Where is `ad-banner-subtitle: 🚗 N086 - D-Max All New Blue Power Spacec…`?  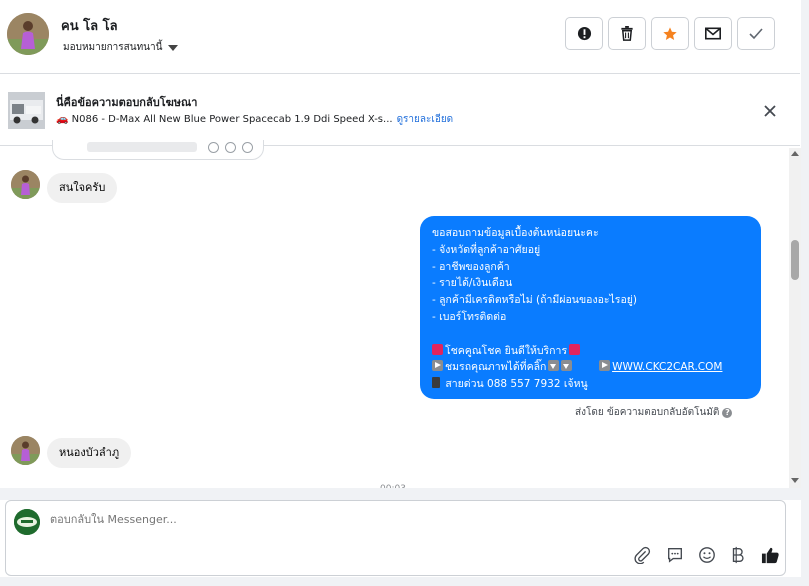 ad-banner-subtitle: 🚗 N086 - D-Max All New Blue Power Spacec… is located at coordinates (254, 119).